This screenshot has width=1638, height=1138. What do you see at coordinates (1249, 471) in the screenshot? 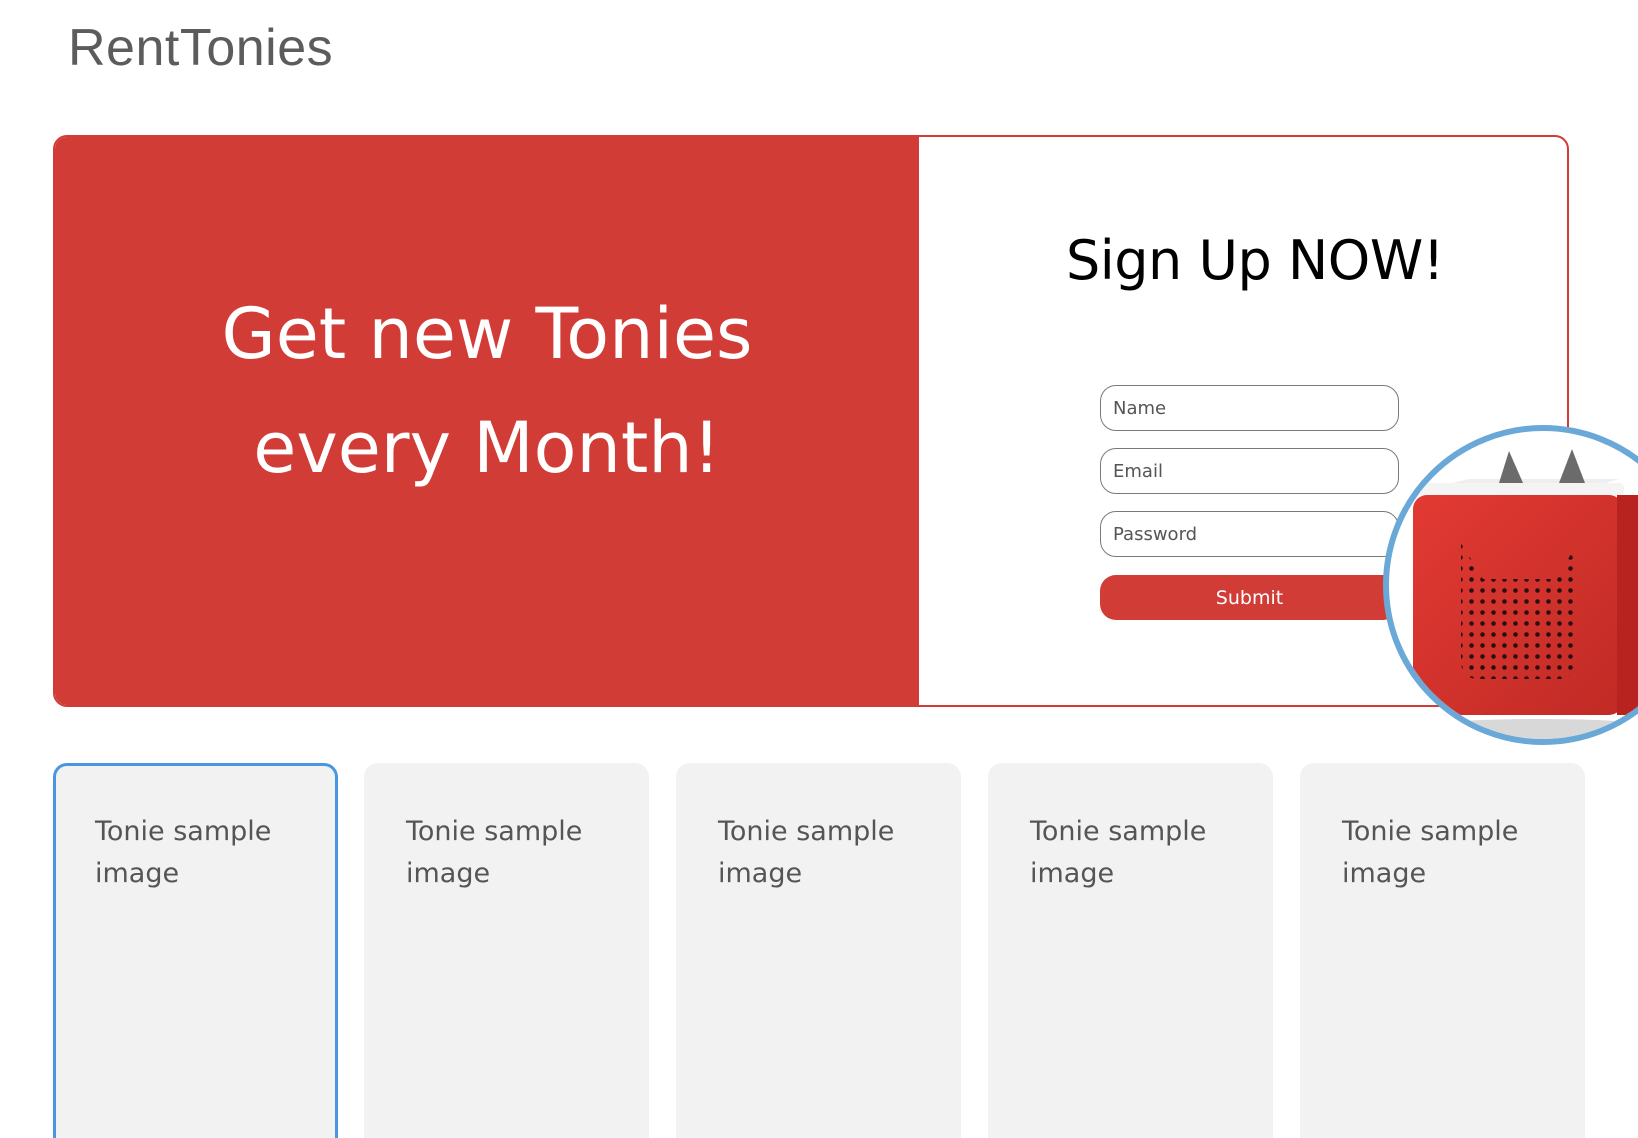
I see `email-field` at bounding box center [1249, 471].